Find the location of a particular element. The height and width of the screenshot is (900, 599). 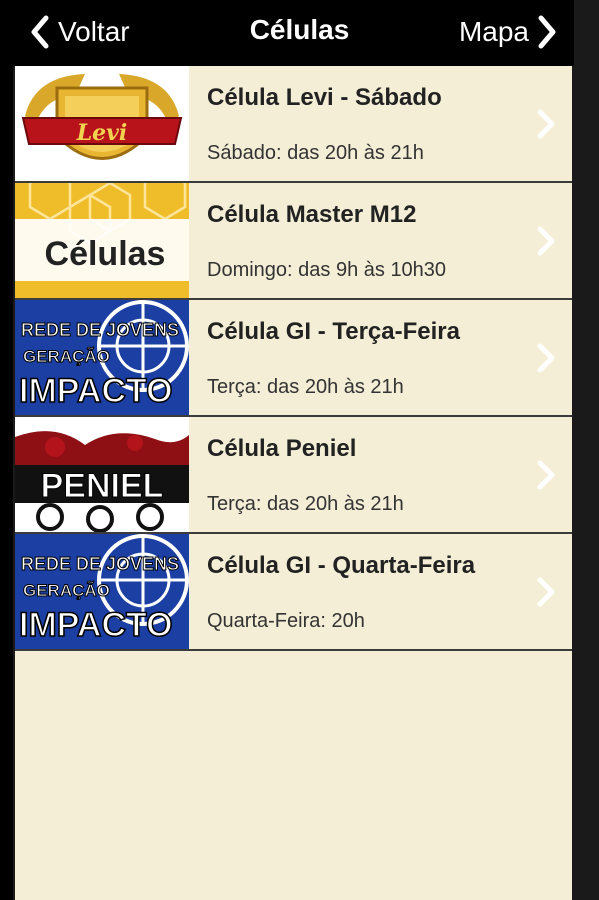

item-title: Célula Master M12 is located at coordinates (312, 214).